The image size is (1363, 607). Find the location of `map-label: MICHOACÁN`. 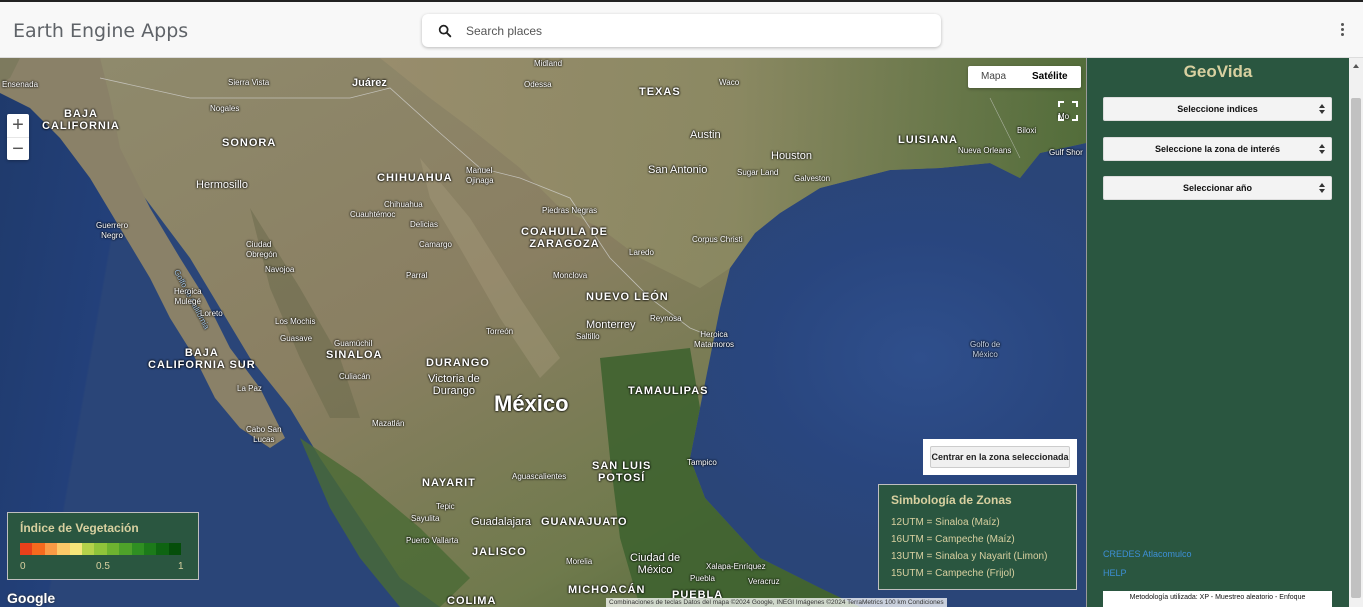

map-label: MICHOACÁN is located at coordinates (607, 590).